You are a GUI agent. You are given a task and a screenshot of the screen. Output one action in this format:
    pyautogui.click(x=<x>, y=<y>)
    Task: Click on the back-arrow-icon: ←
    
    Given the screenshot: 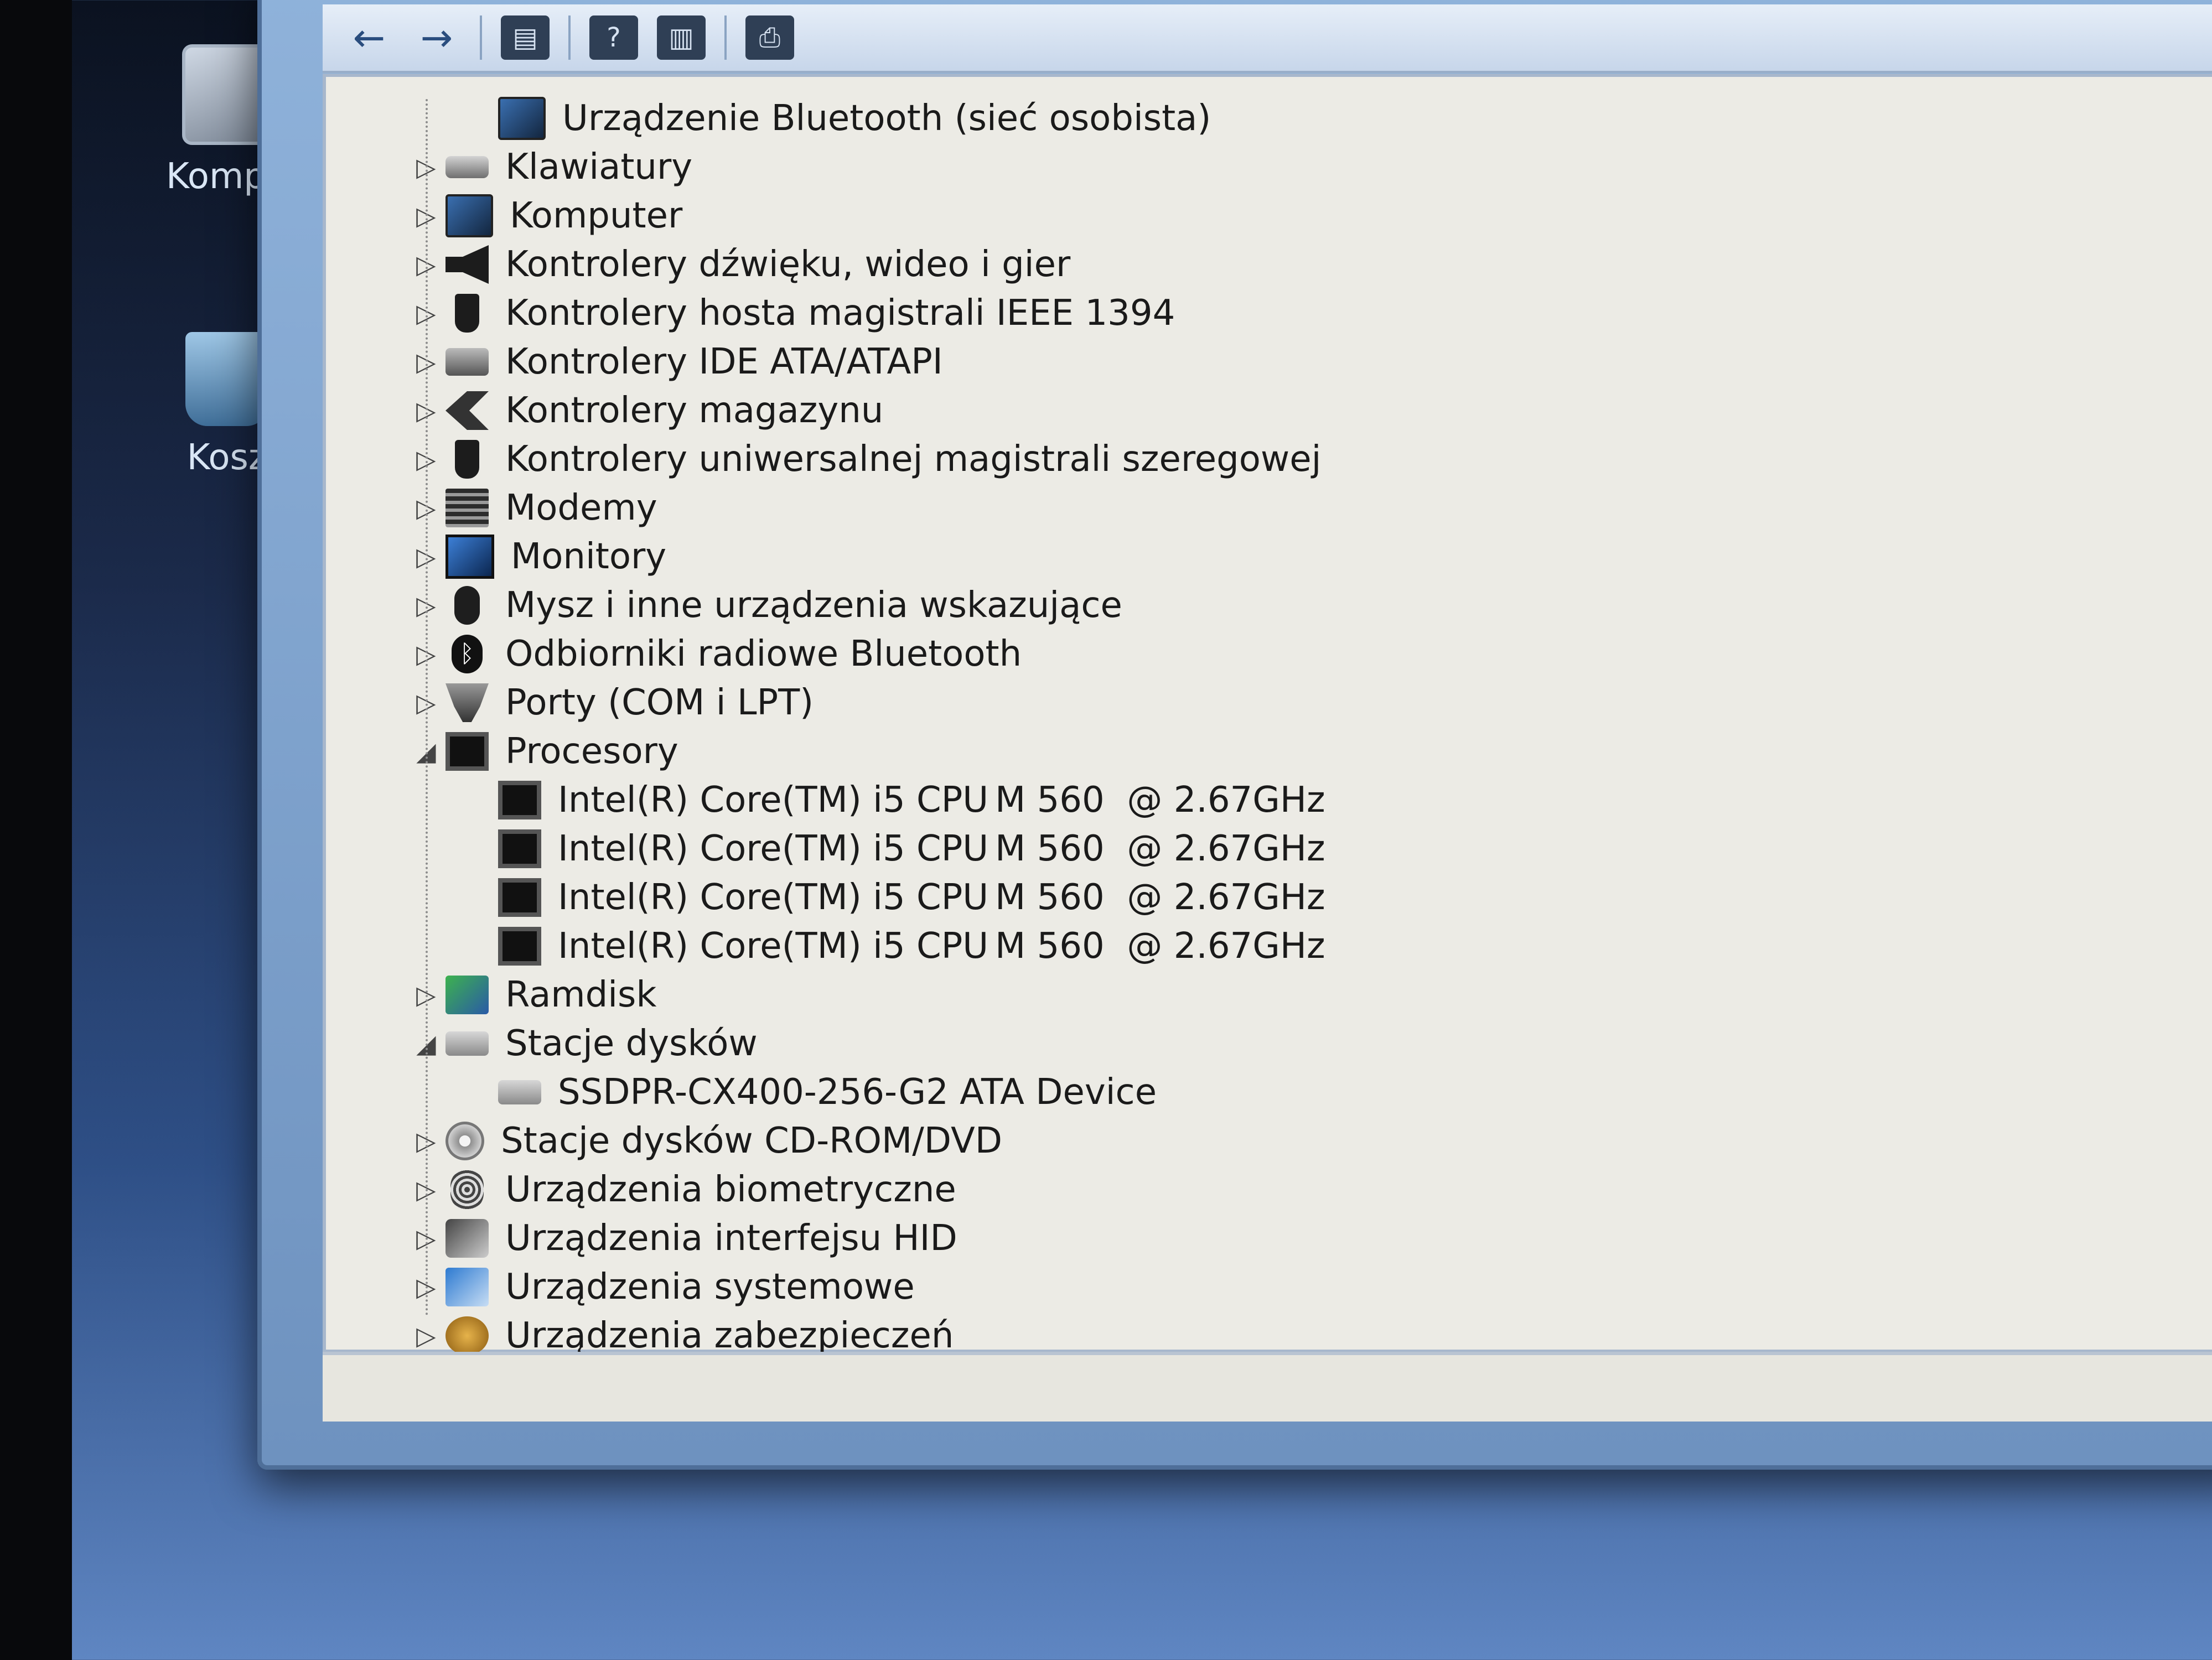 What is the action you would take?
    pyautogui.click(x=369, y=37)
    